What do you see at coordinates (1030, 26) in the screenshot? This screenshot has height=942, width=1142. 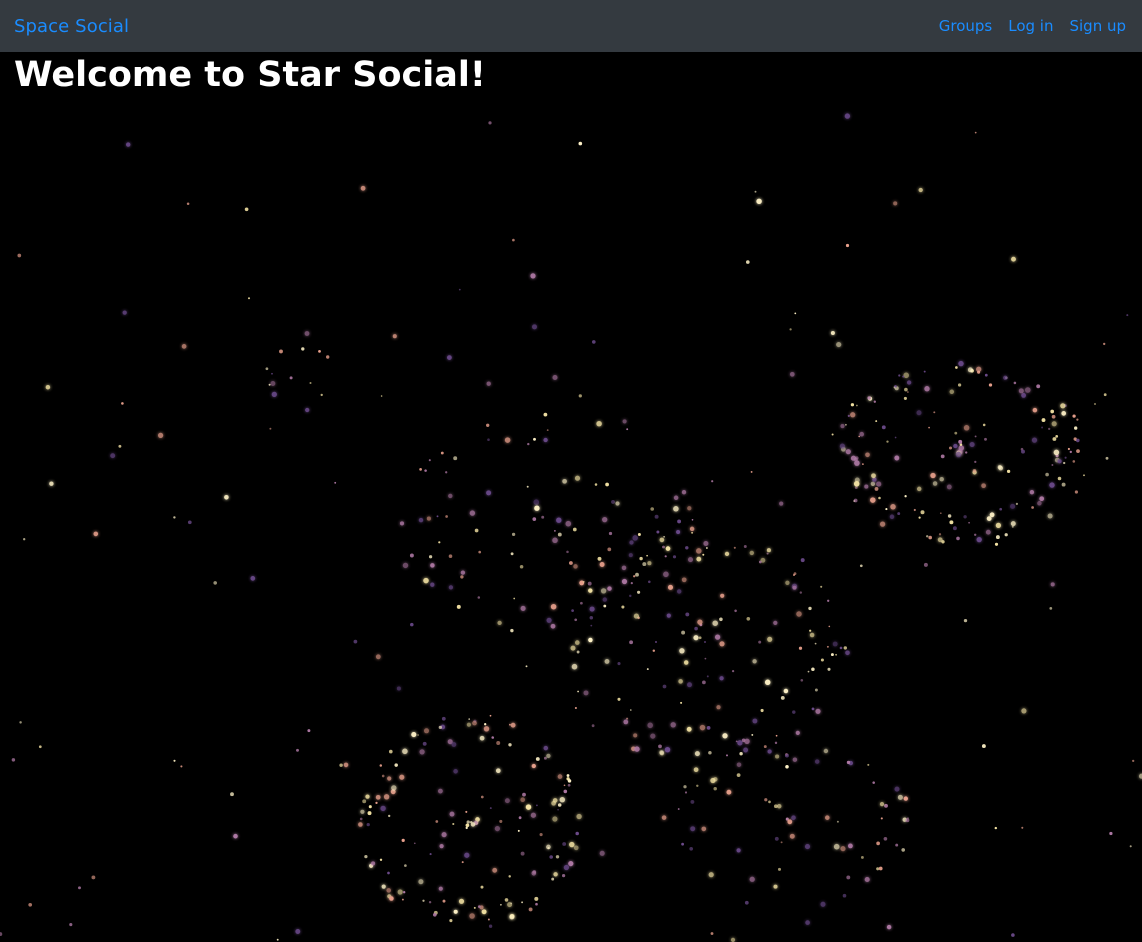 I see `nav-link-login: Log in` at bounding box center [1030, 26].